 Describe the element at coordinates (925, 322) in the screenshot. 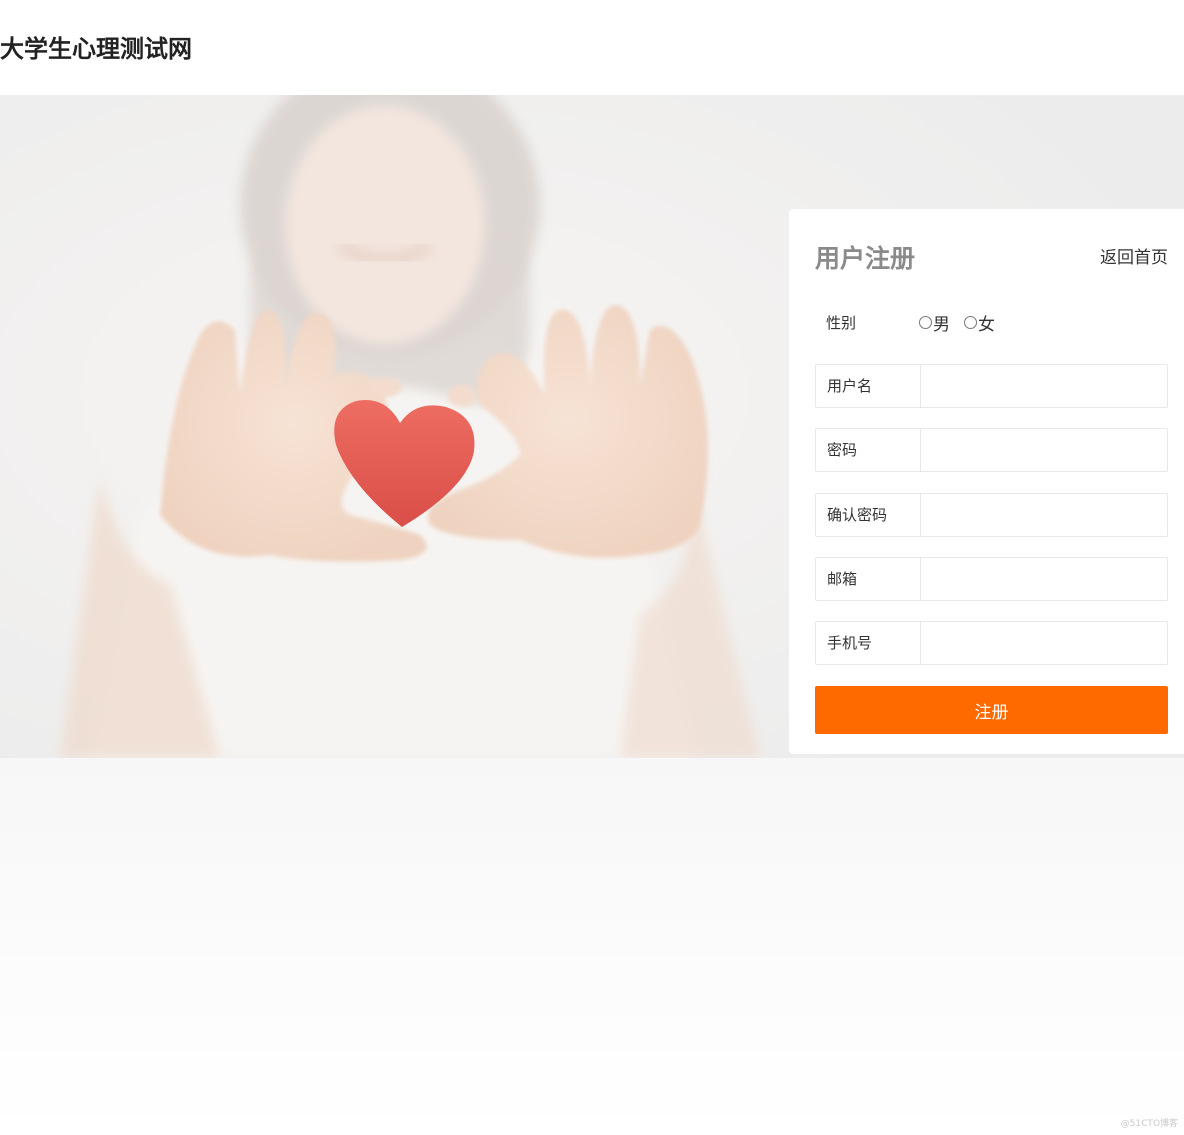

I see `radio-button-male` at that location.